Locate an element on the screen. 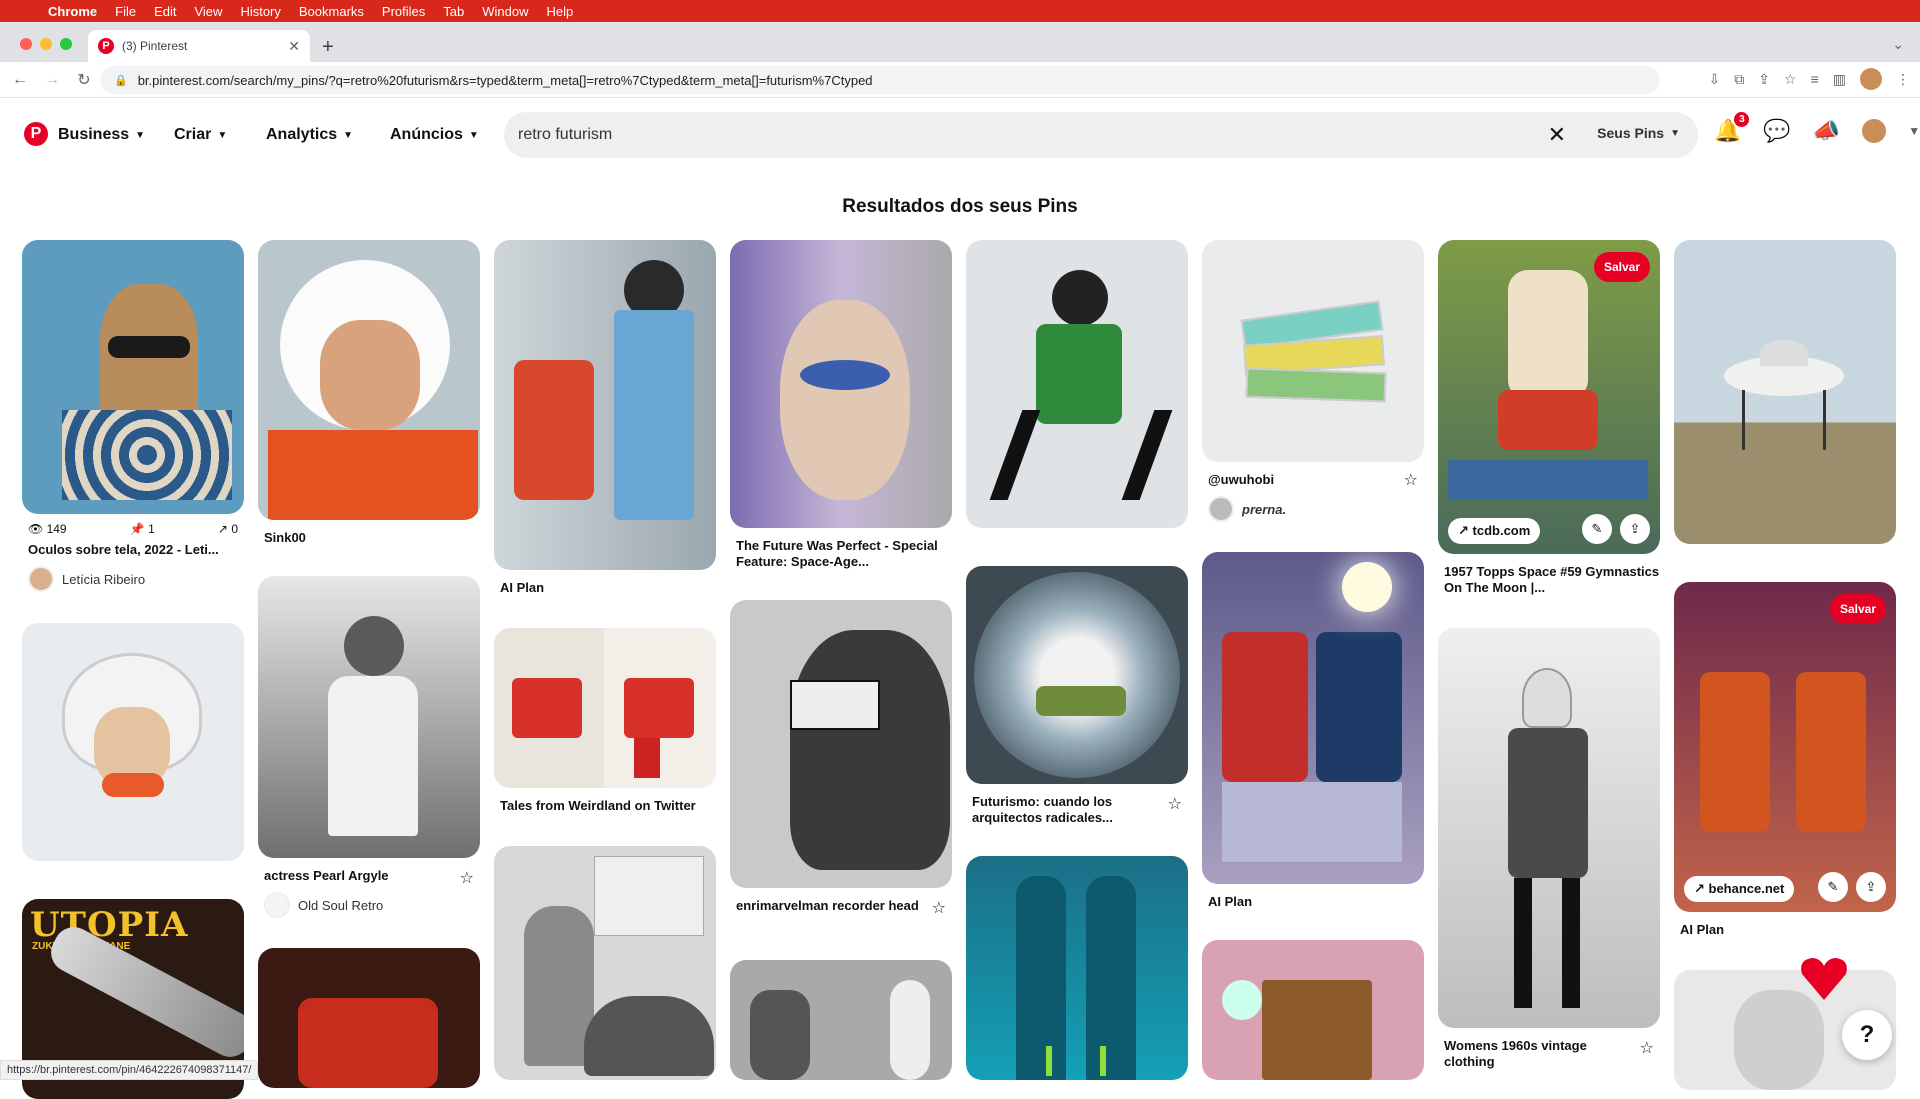 This screenshot has height=1099, width=1920. close-window-button is located at coordinates (26, 44).